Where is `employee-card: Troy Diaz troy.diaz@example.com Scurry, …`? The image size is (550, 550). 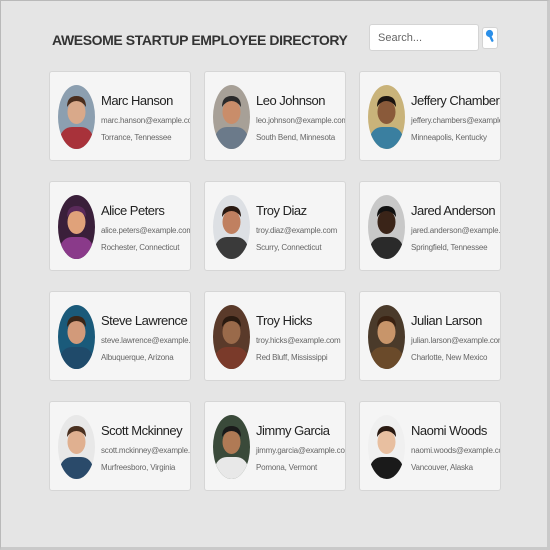 employee-card: Troy Diaz troy.diaz@example.com Scurry, … is located at coordinates (275, 226).